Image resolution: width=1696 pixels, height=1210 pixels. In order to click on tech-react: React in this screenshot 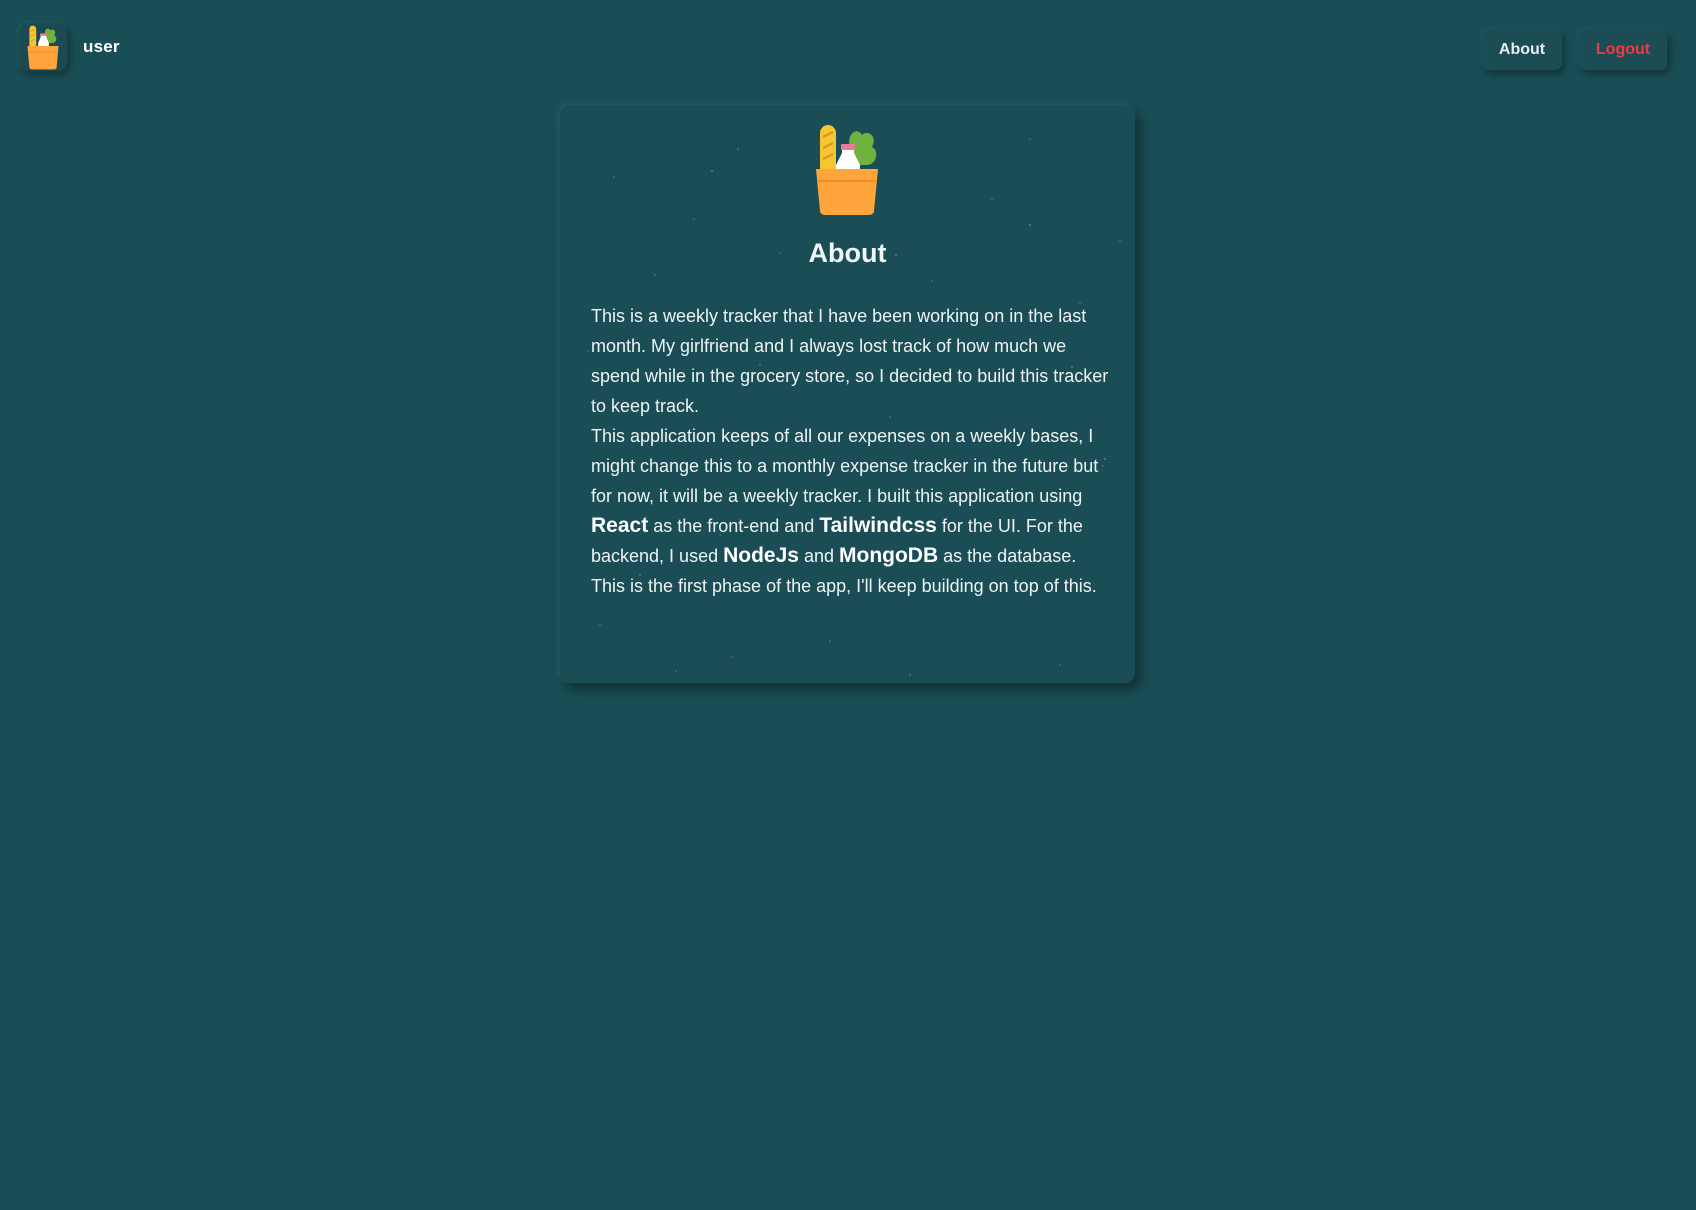, I will do `click(620, 525)`.